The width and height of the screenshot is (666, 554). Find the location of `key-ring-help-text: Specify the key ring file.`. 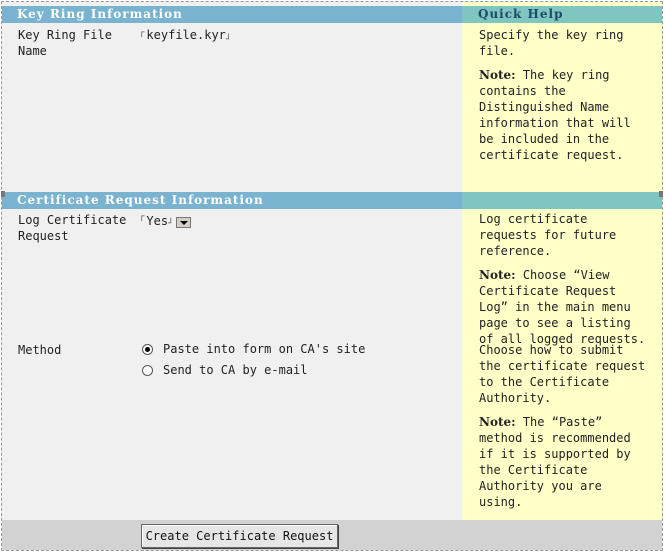

key-ring-help-text: Specify the key ring file. is located at coordinates (551, 43).